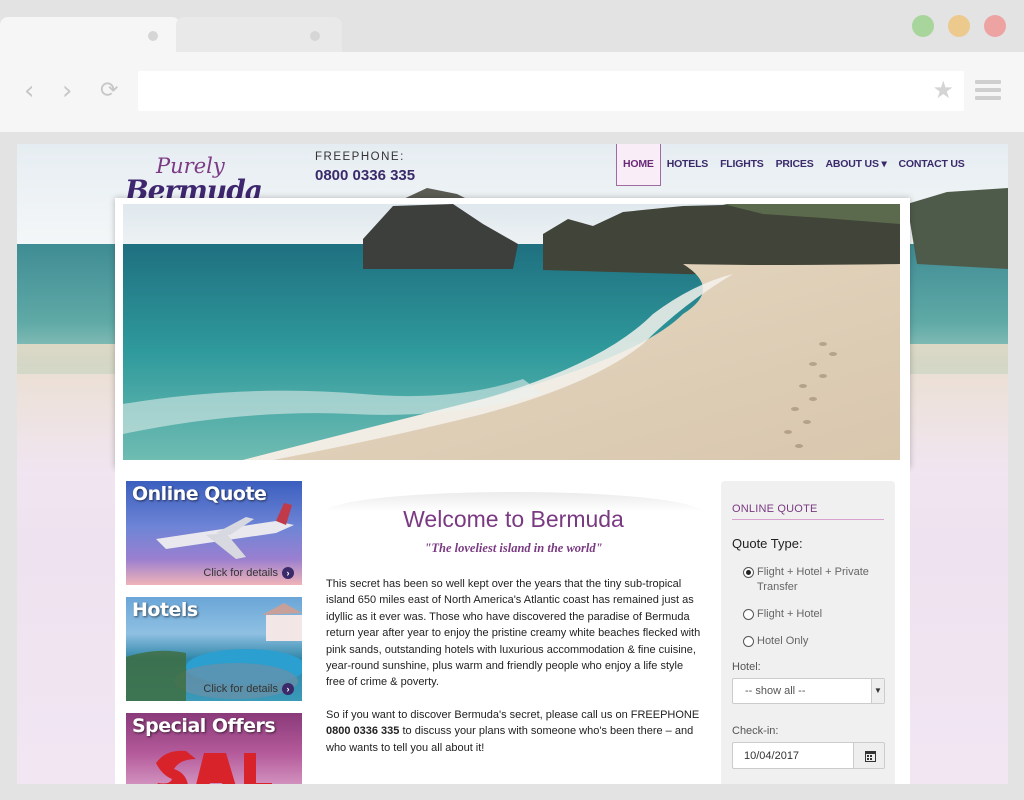  I want to click on promo-online-quote-title: Online Quote, so click(199, 494).